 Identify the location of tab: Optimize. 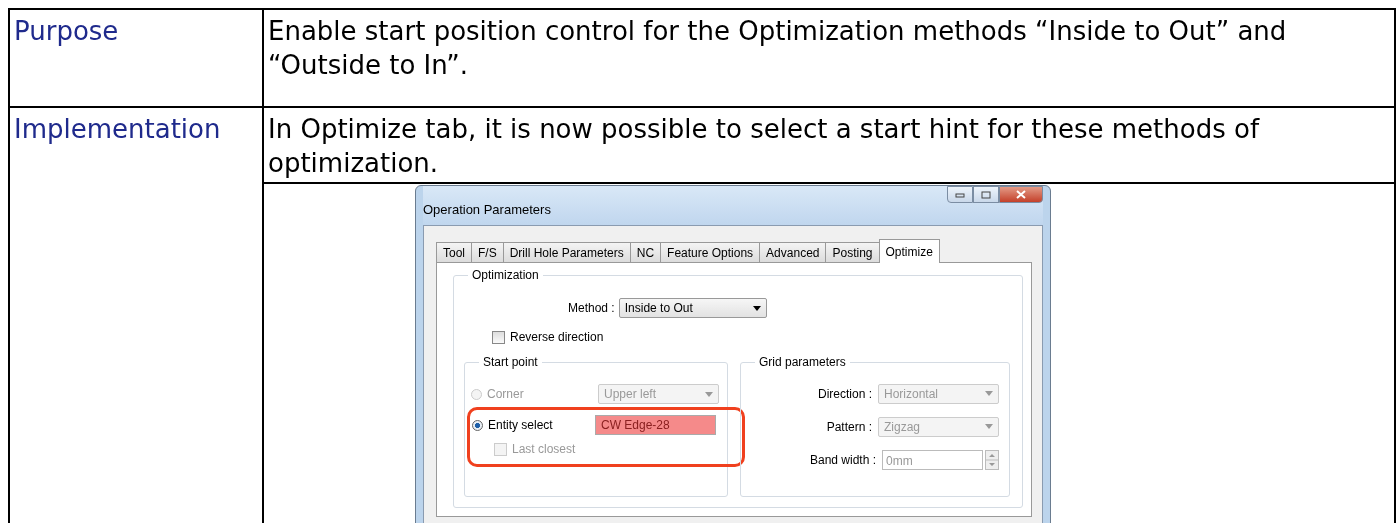
(909, 251).